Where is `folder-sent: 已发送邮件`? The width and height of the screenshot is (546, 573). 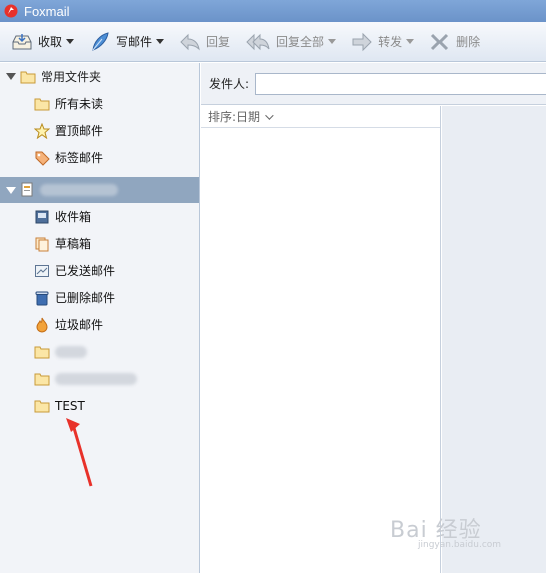 folder-sent: 已发送邮件 is located at coordinates (99, 270).